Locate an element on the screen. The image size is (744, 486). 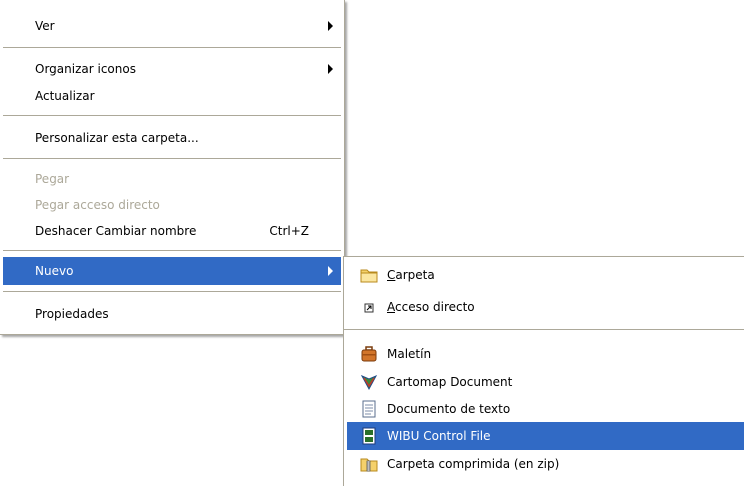
submenu-item-carpeta: Carpeta is located at coordinates (545, 275).